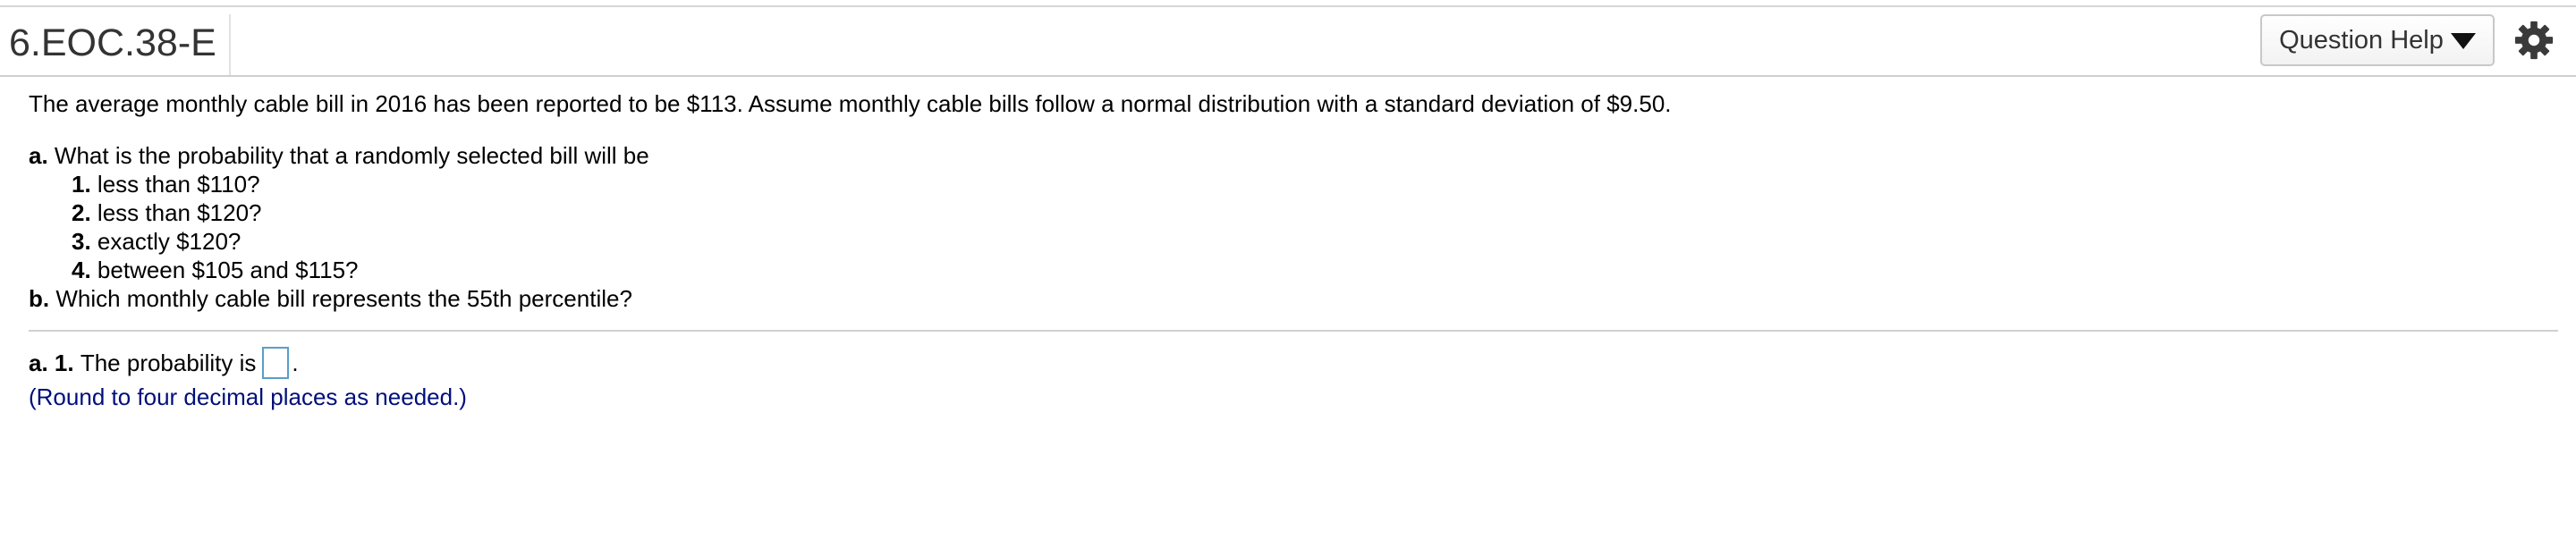 This screenshot has height=539, width=2576. I want to click on answer-line: a. 1. The probability is ., so click(248, 363).